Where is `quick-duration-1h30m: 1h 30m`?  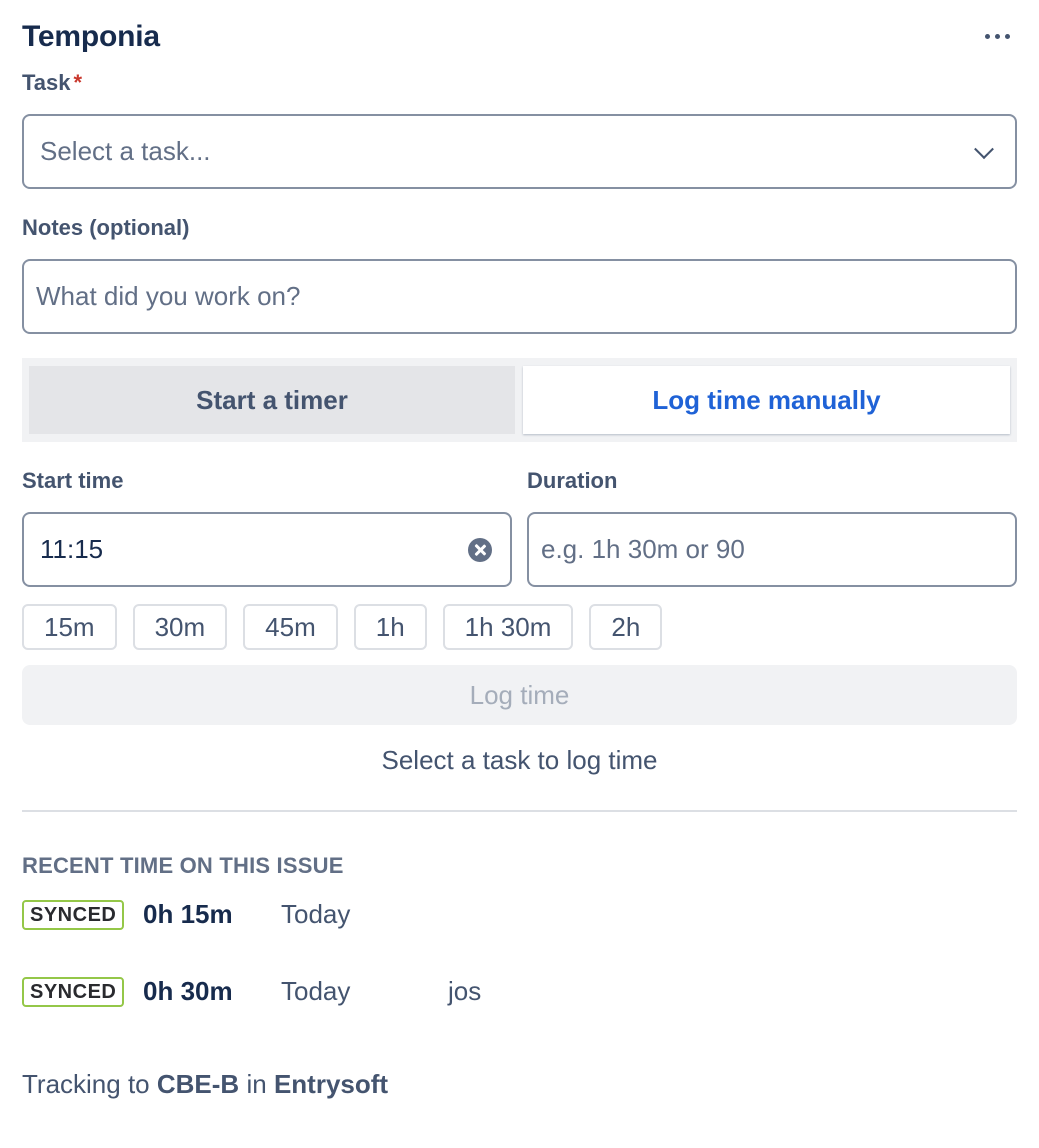 quick-duration-1h30m: 1h 30m is located at coordinates (508, 627).